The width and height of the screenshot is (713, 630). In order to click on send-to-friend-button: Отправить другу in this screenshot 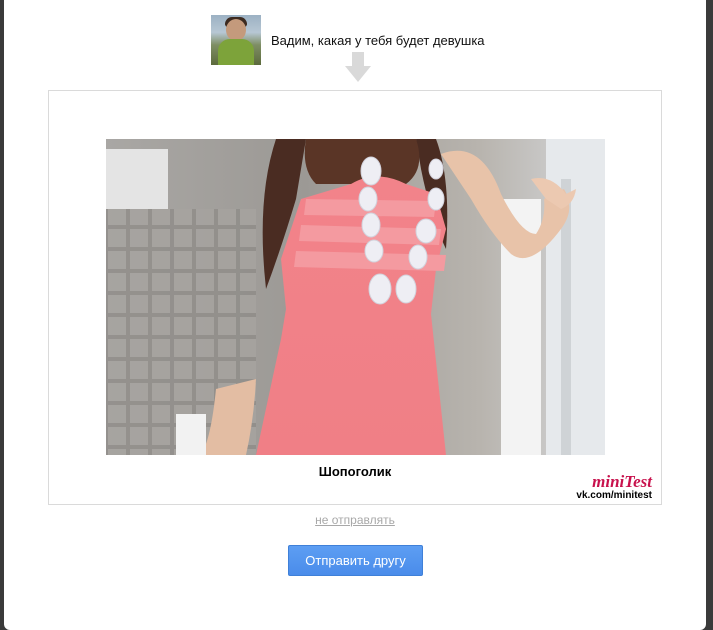, I will do `click(355, 560)`.